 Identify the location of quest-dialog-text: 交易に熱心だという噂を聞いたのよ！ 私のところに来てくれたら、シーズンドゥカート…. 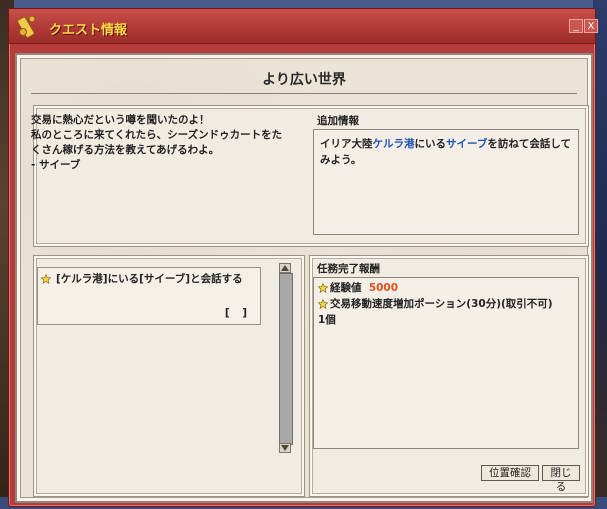
(157, 142).